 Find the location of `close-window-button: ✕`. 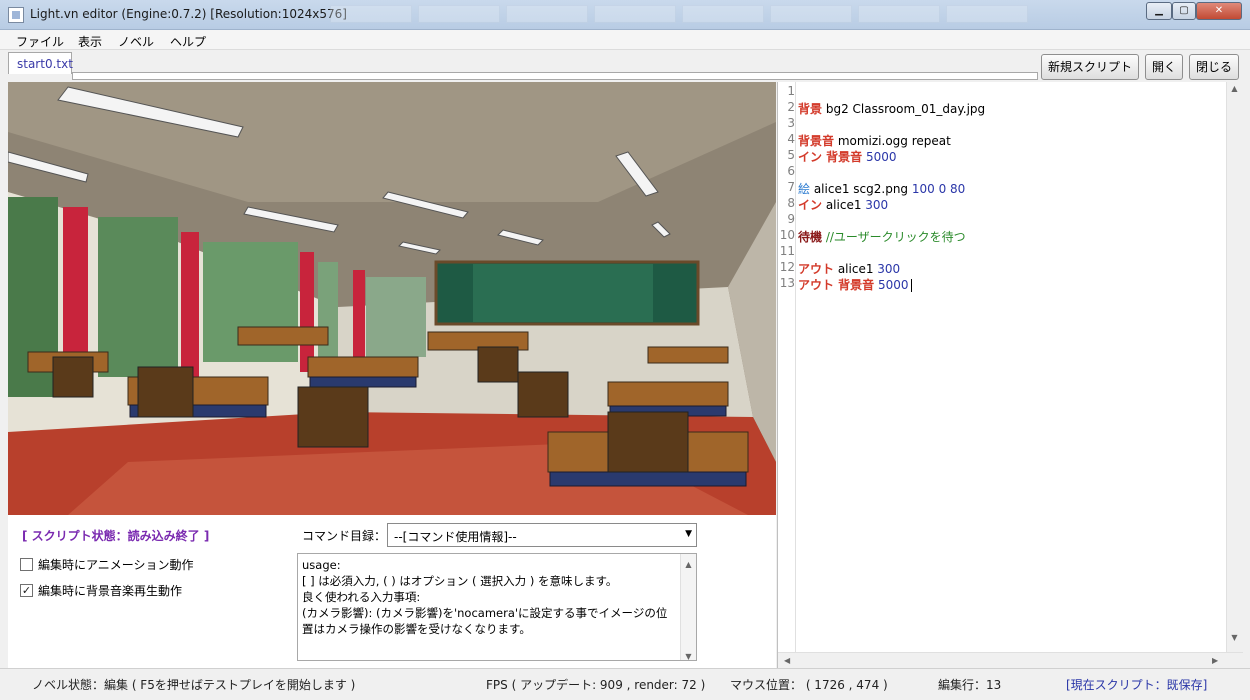

close-window-button: ✕ is located at coordinates (1219, 11).